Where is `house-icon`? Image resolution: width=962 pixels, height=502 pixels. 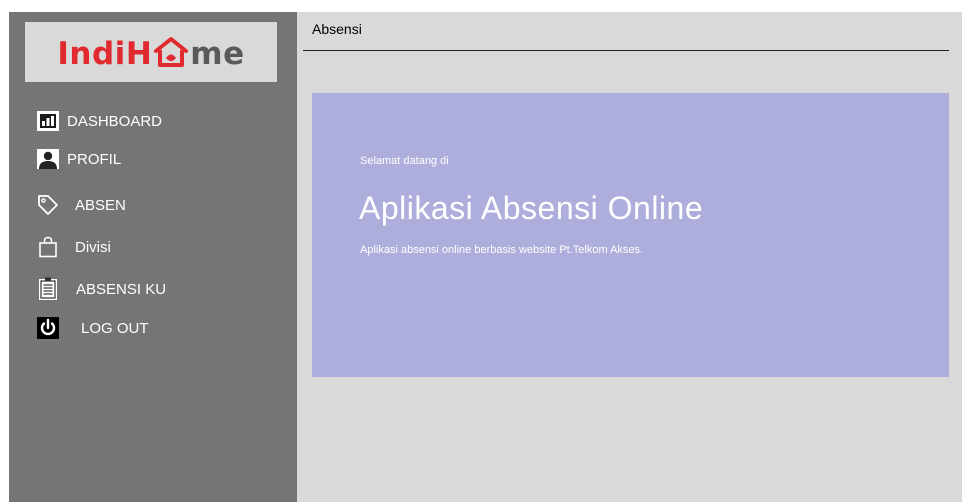 house-icon is located at coordinates (171, 52).